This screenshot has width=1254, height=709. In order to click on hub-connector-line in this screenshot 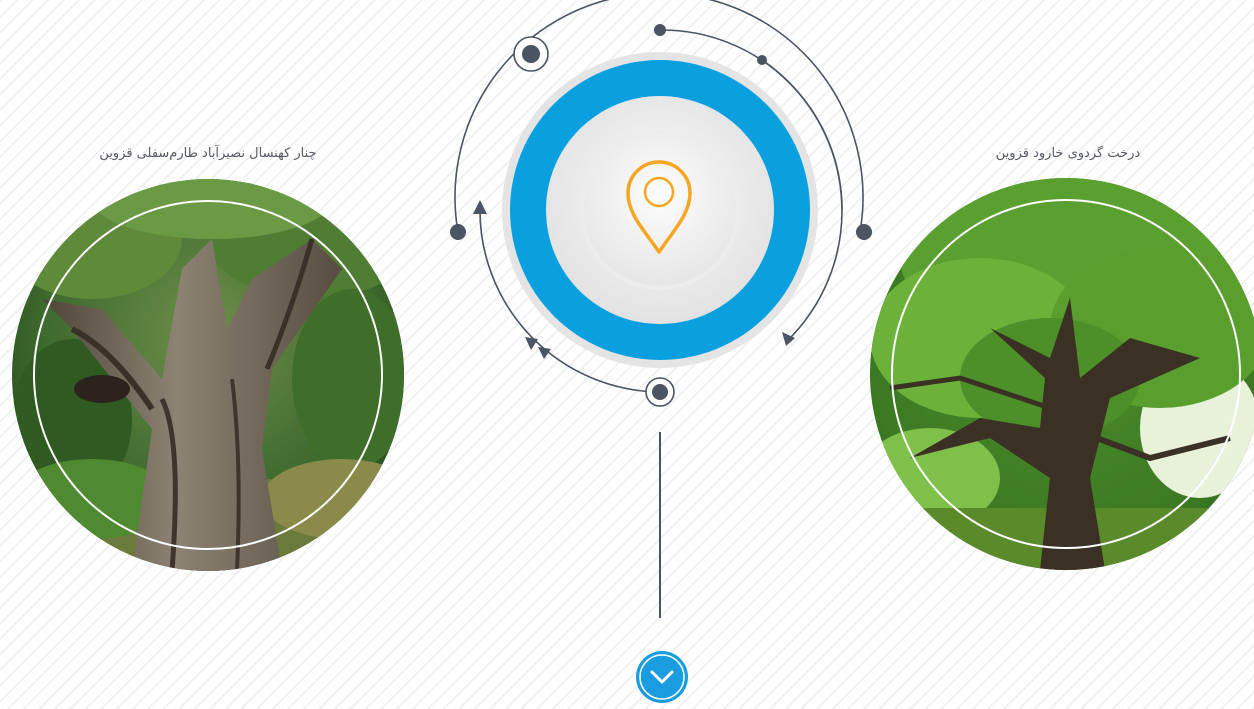, I will do `click(660, 525)`.